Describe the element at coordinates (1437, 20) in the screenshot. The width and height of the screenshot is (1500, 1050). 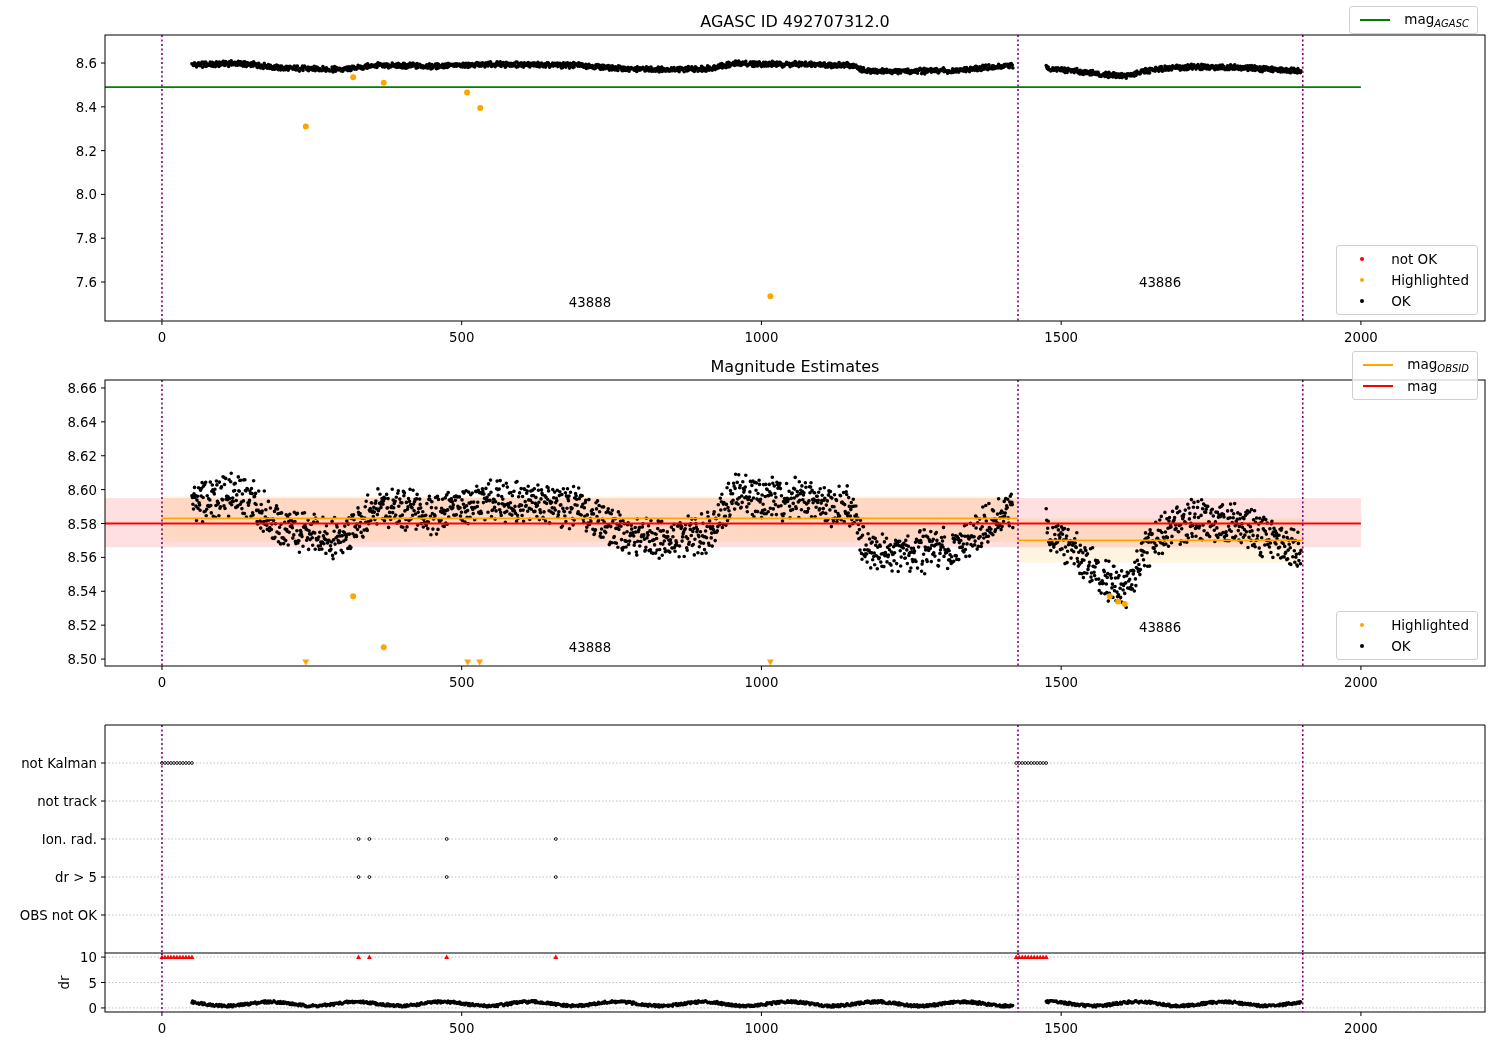
I see `legend-label: mag$_{AGASC}$` at that location.